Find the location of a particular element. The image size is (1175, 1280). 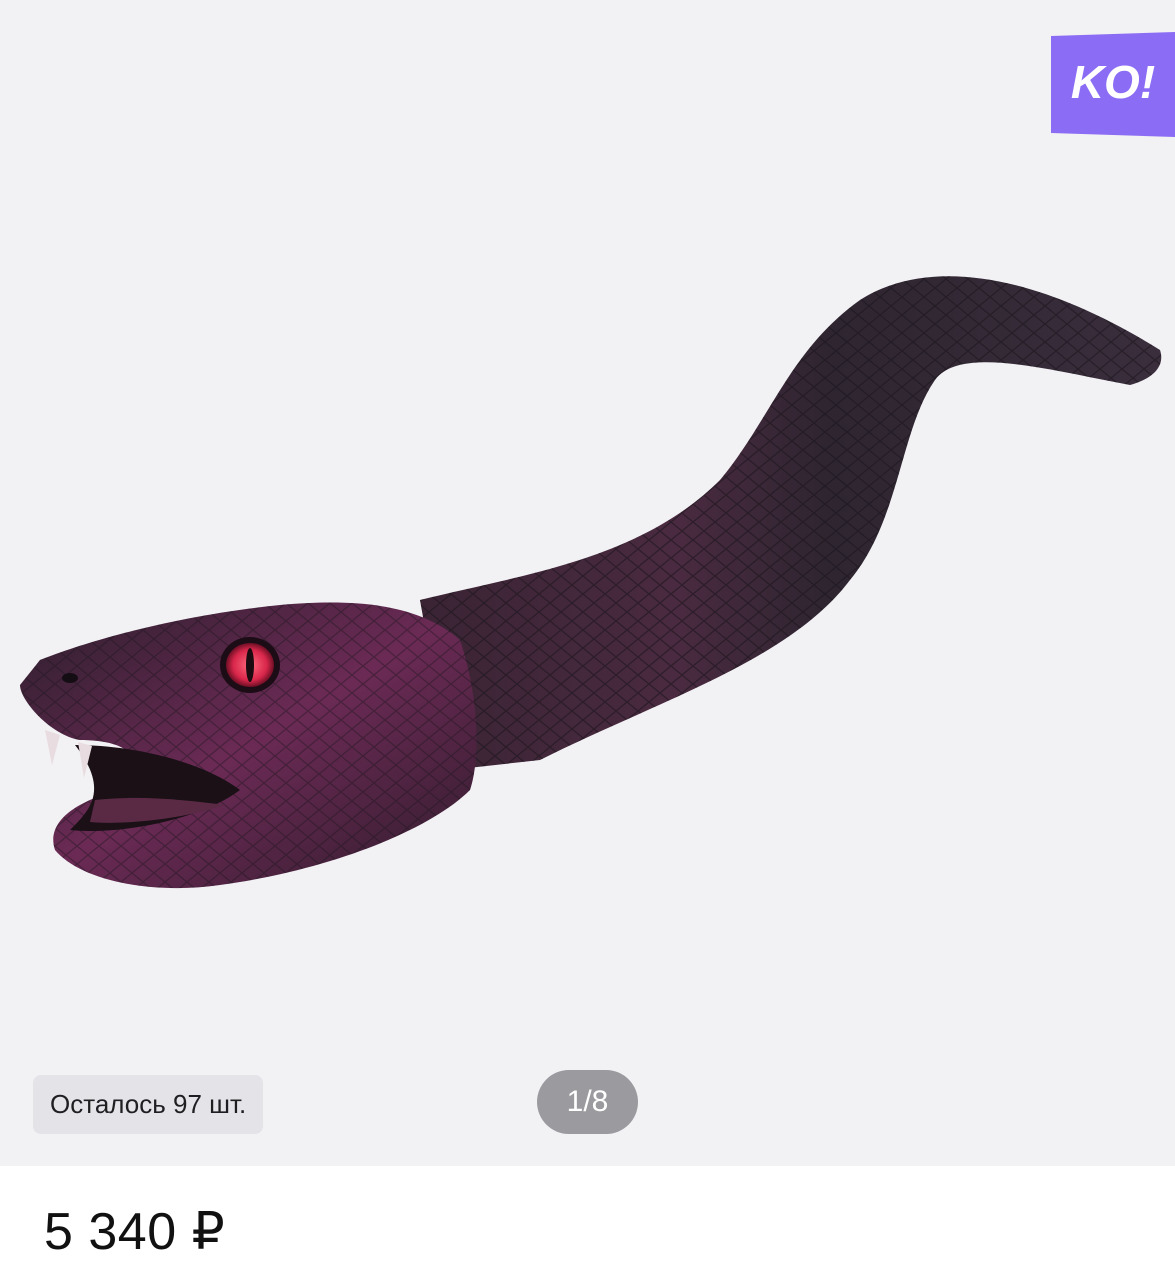

image-pager-label: 1/8 is located at coordinates (587, 1101).